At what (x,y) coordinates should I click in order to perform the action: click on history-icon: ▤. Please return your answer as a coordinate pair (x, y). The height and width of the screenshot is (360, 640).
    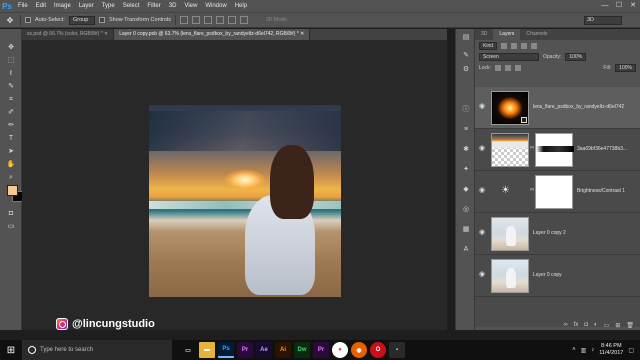
    Looking at the image, I should click on (466, 38).